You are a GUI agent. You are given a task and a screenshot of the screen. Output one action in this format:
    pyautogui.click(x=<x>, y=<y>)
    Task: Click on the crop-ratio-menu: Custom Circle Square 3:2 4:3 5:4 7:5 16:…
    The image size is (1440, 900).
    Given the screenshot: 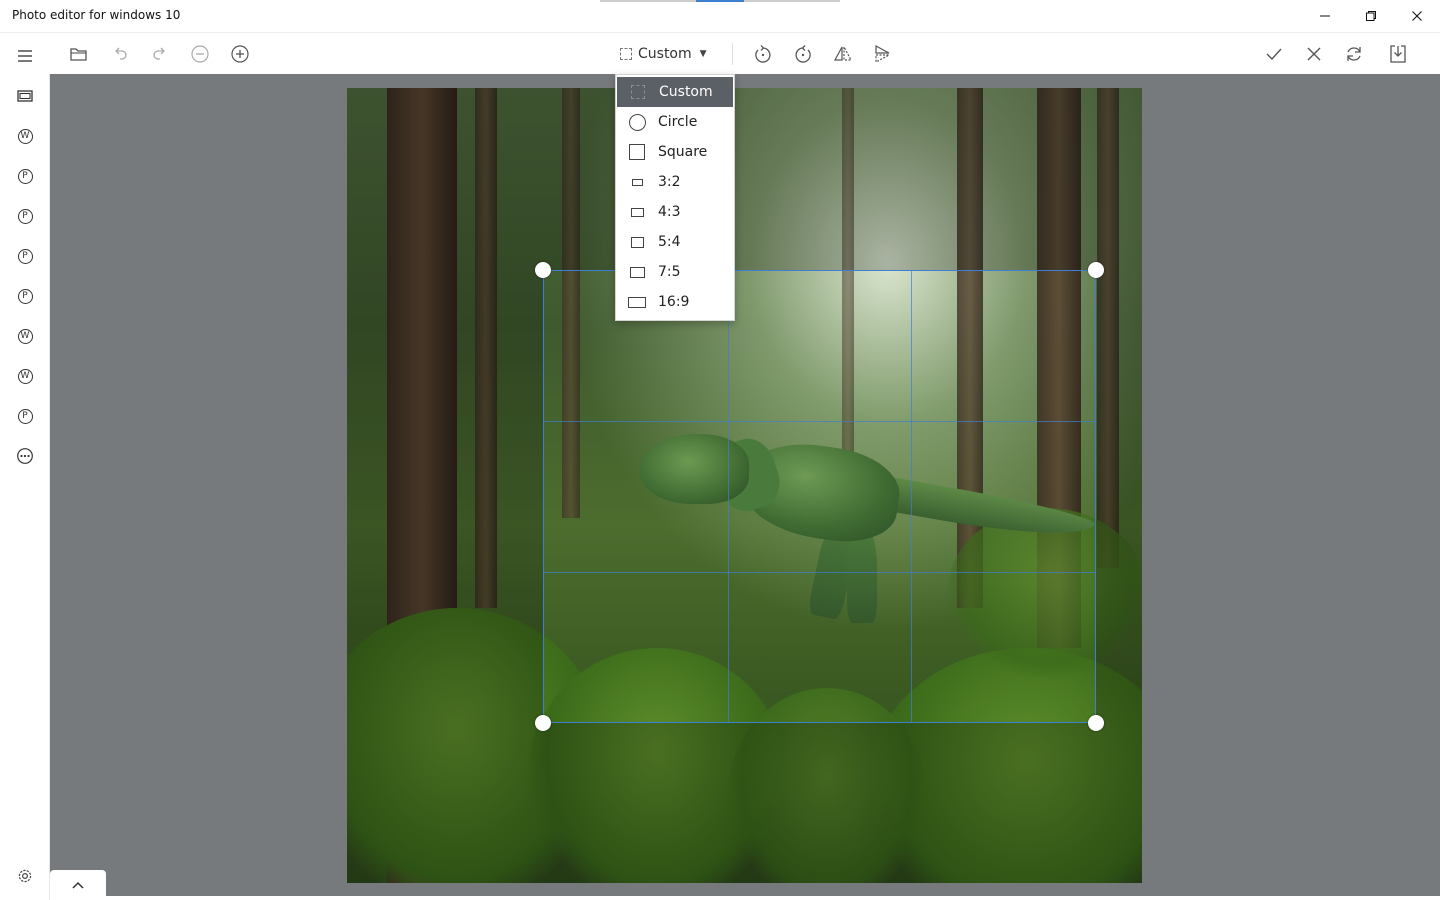 What is the action you would take?
    pyautogui.click(x=675, y=197)
    